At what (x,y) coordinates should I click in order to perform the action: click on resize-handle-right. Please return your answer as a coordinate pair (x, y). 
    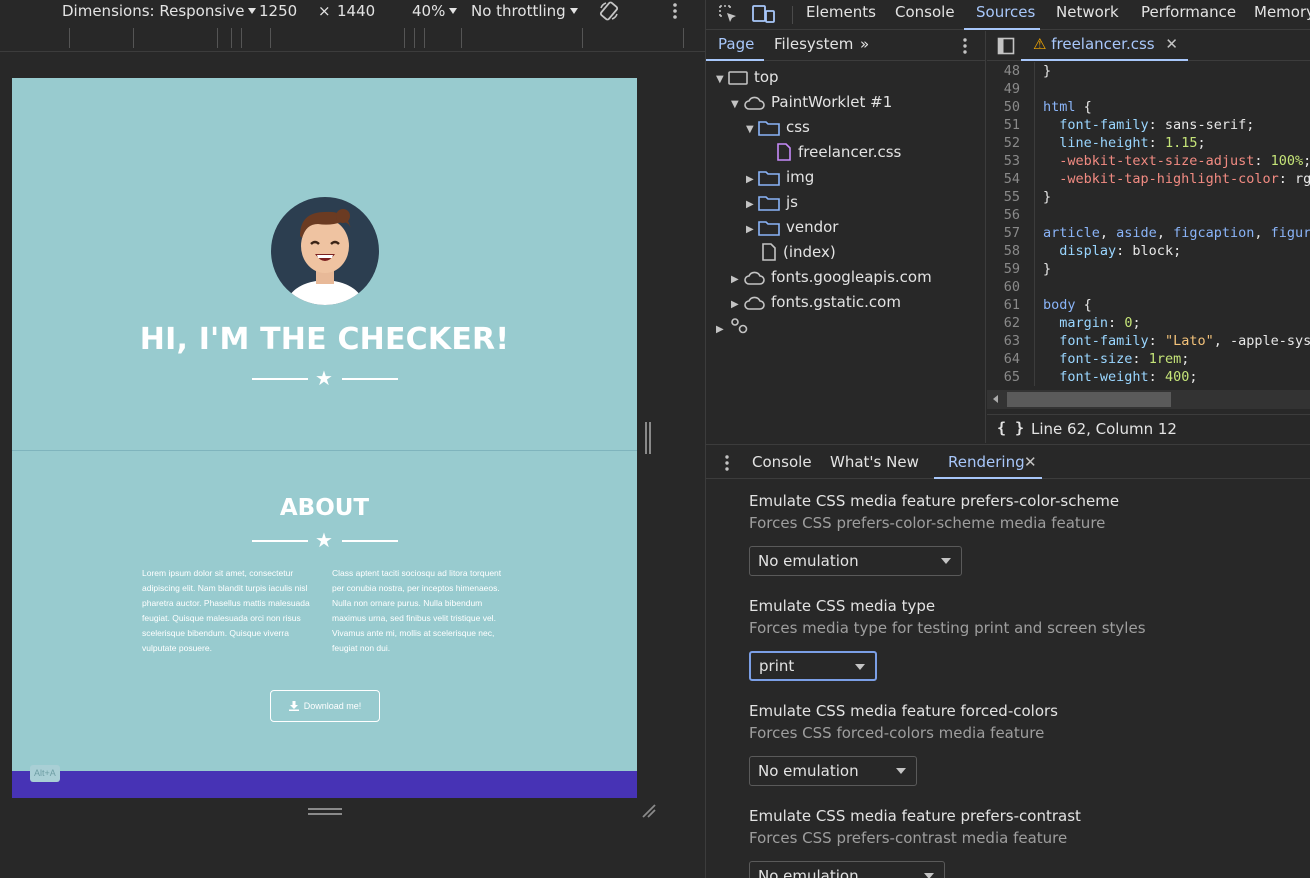
    Looking at the image, I should click on (648, 438).